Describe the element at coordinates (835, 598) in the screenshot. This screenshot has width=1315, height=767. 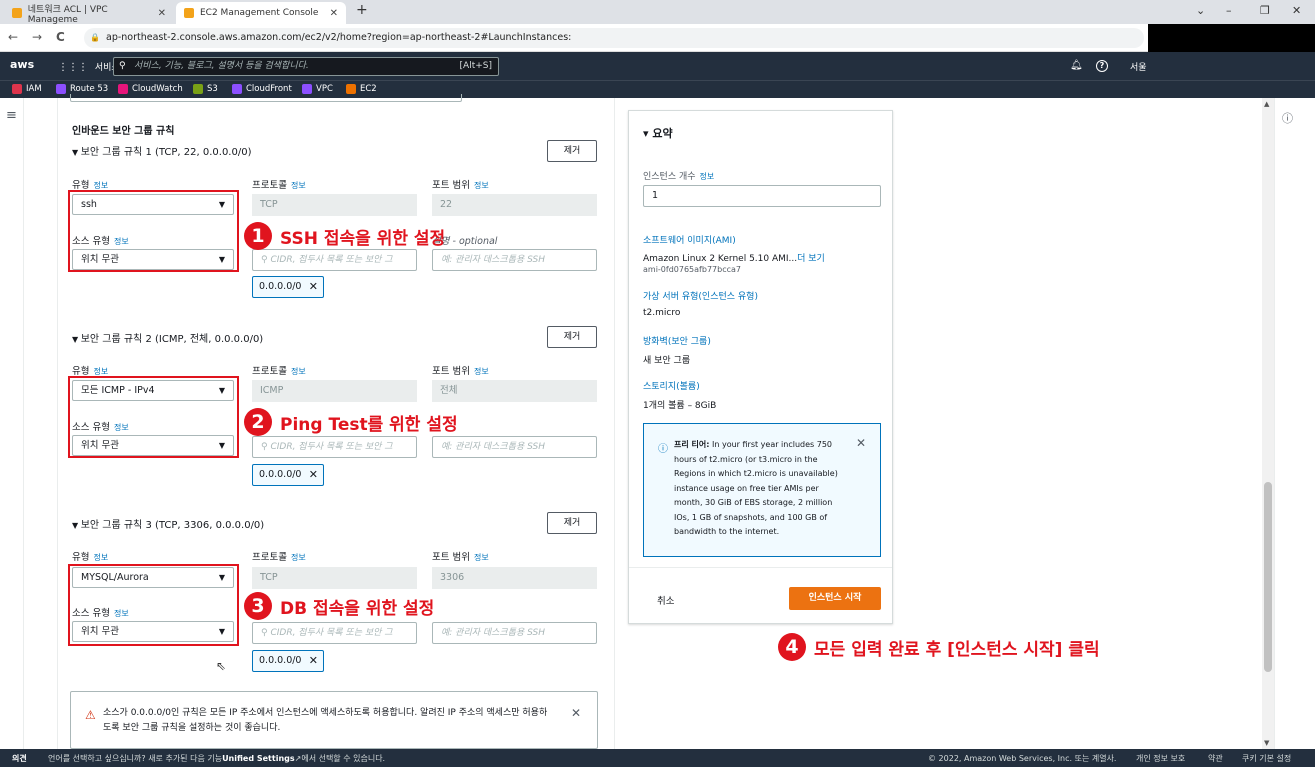
I see `launch-instance-button: 인스턴스 시작` at that location.